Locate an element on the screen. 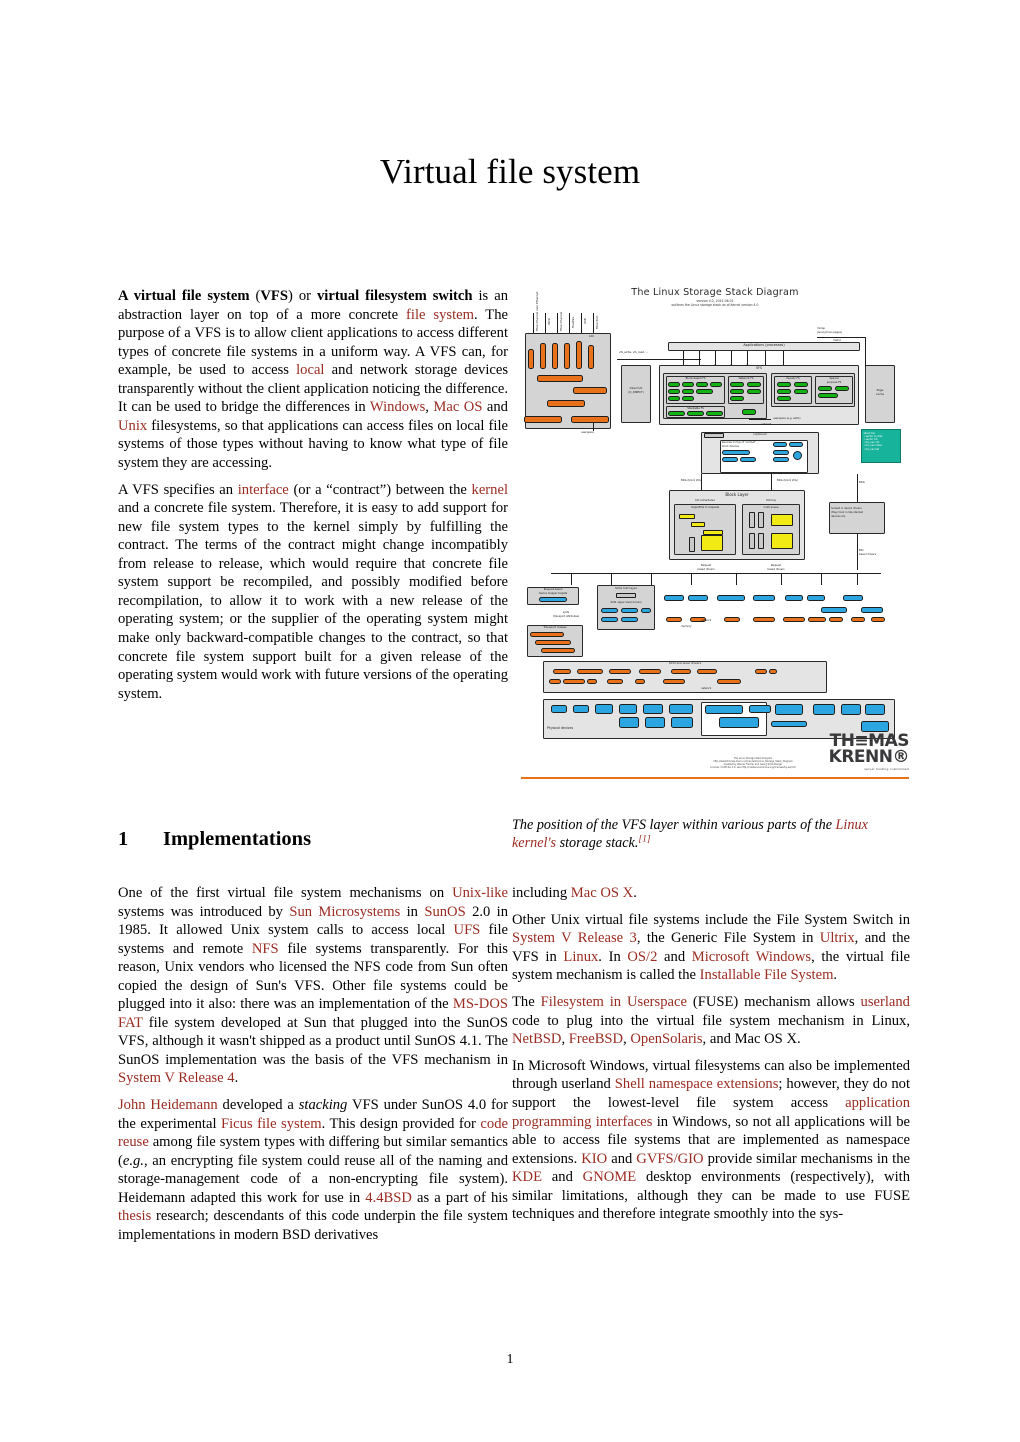 This screenshot has width=1020, height=1442. link-john-heidemann: John Heidemann is located at coordinates (168, 1105).